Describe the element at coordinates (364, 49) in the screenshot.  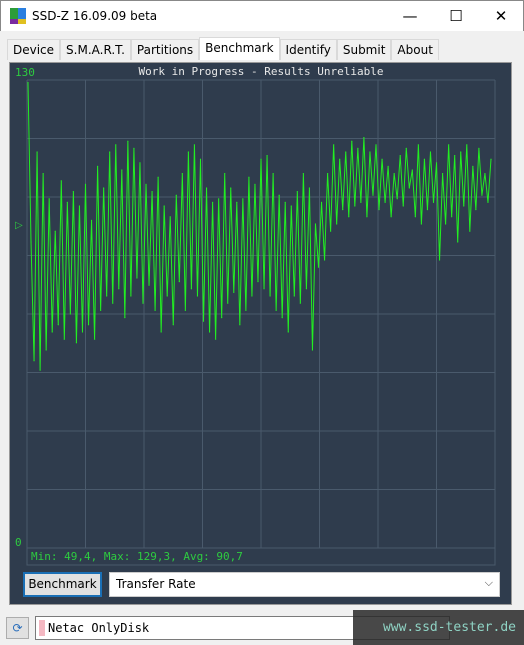
I see `tab-submit: Submit` at that location.